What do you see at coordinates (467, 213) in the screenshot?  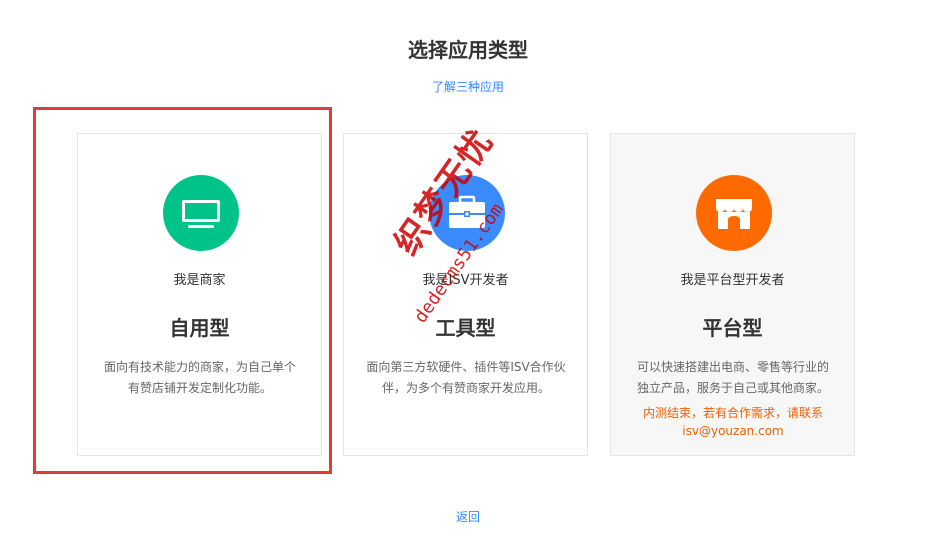 I see `briefcase-icon` at bounding box center [467, 213].